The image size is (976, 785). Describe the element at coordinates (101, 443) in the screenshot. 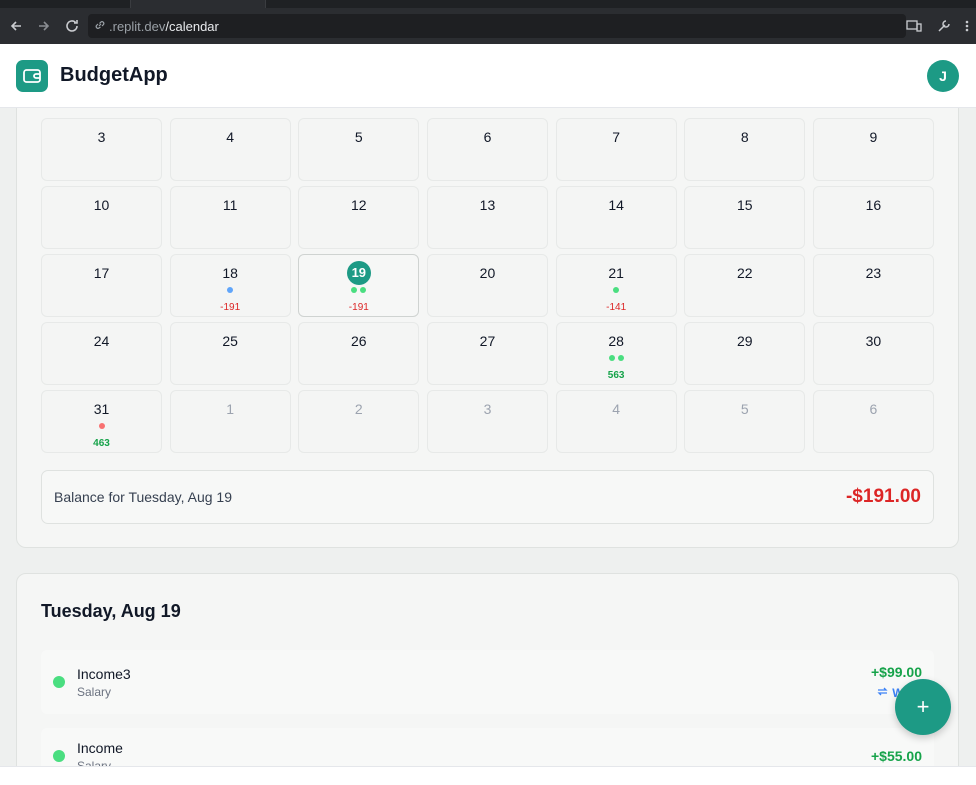

I see `day-net-amount: 463` at that location.